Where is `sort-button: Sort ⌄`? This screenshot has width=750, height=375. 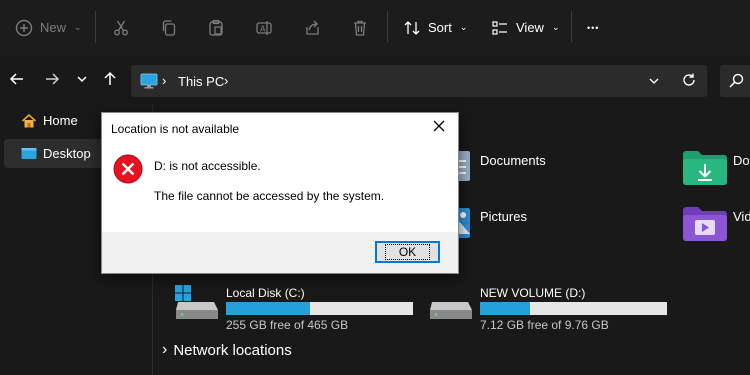
sort-button: Sort ⌄ is located at coordinates (435, 27).